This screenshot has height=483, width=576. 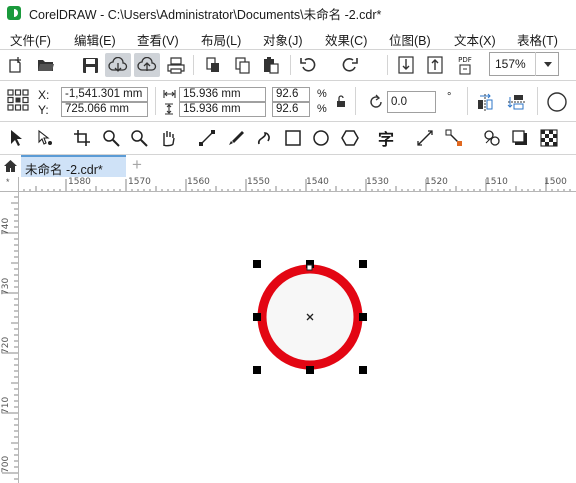 What do you see at coordinates (257, 370) in the screenshot?
I see `handle-bottom-left` at bounding box center [257, 370].